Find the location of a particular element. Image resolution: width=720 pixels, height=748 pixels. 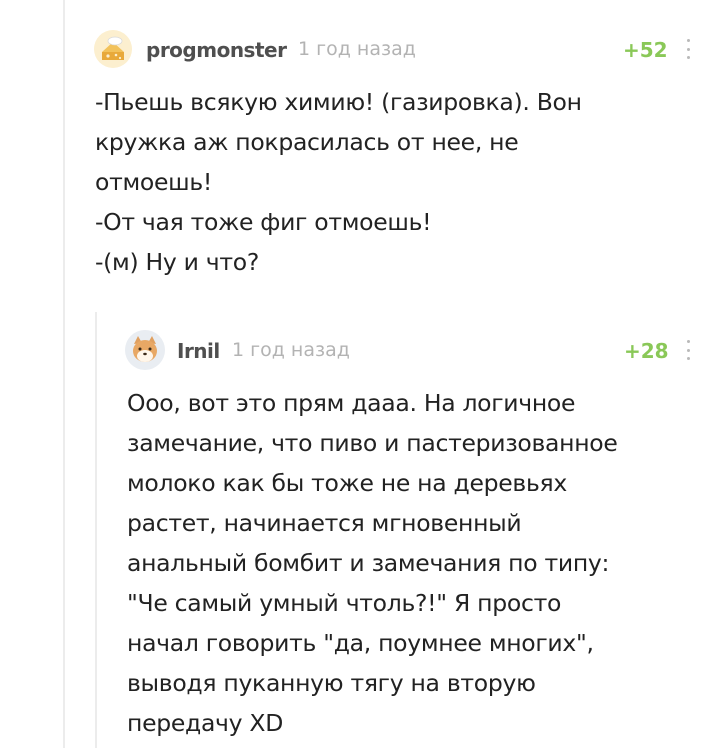

comment-rating: +52 is located at coordinates (645, 50).